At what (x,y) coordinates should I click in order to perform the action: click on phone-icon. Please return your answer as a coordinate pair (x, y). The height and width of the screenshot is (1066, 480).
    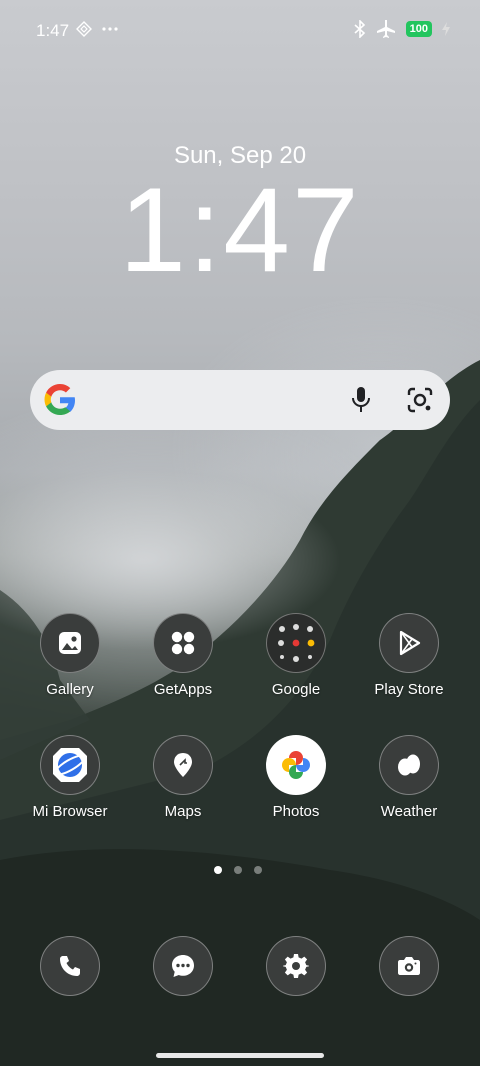
    Looking at the image, I should click on (70, 966).